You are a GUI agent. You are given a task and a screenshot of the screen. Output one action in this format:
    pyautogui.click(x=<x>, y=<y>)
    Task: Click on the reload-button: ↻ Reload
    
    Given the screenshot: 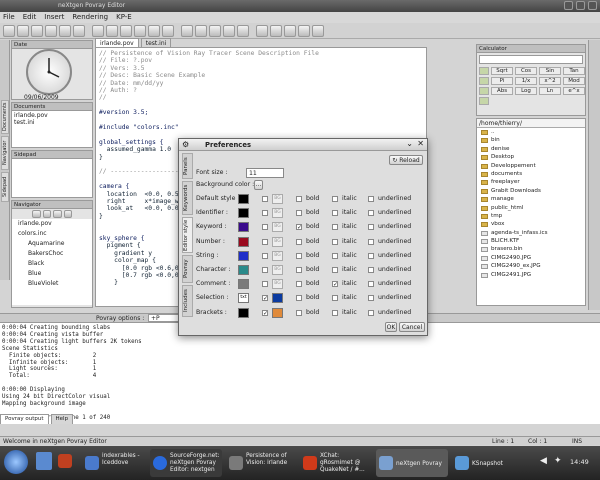 What is the action you would take?
    pyautogui.click(x=406, y=160)
    